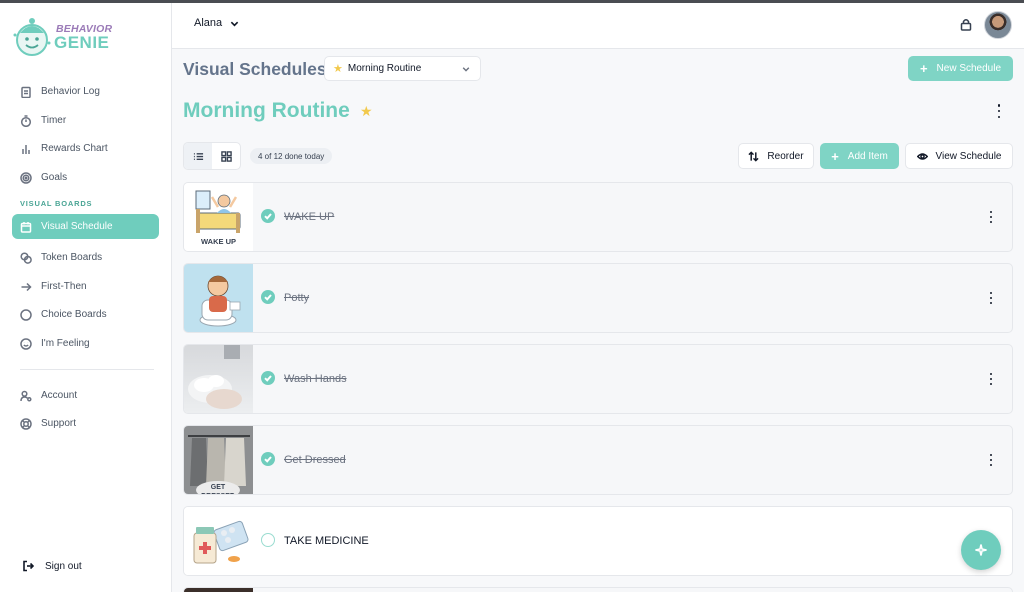  What do you see at coordinates (26, 177) in the screenshot?
I see `target-icon` at bounding box center [26, 177].